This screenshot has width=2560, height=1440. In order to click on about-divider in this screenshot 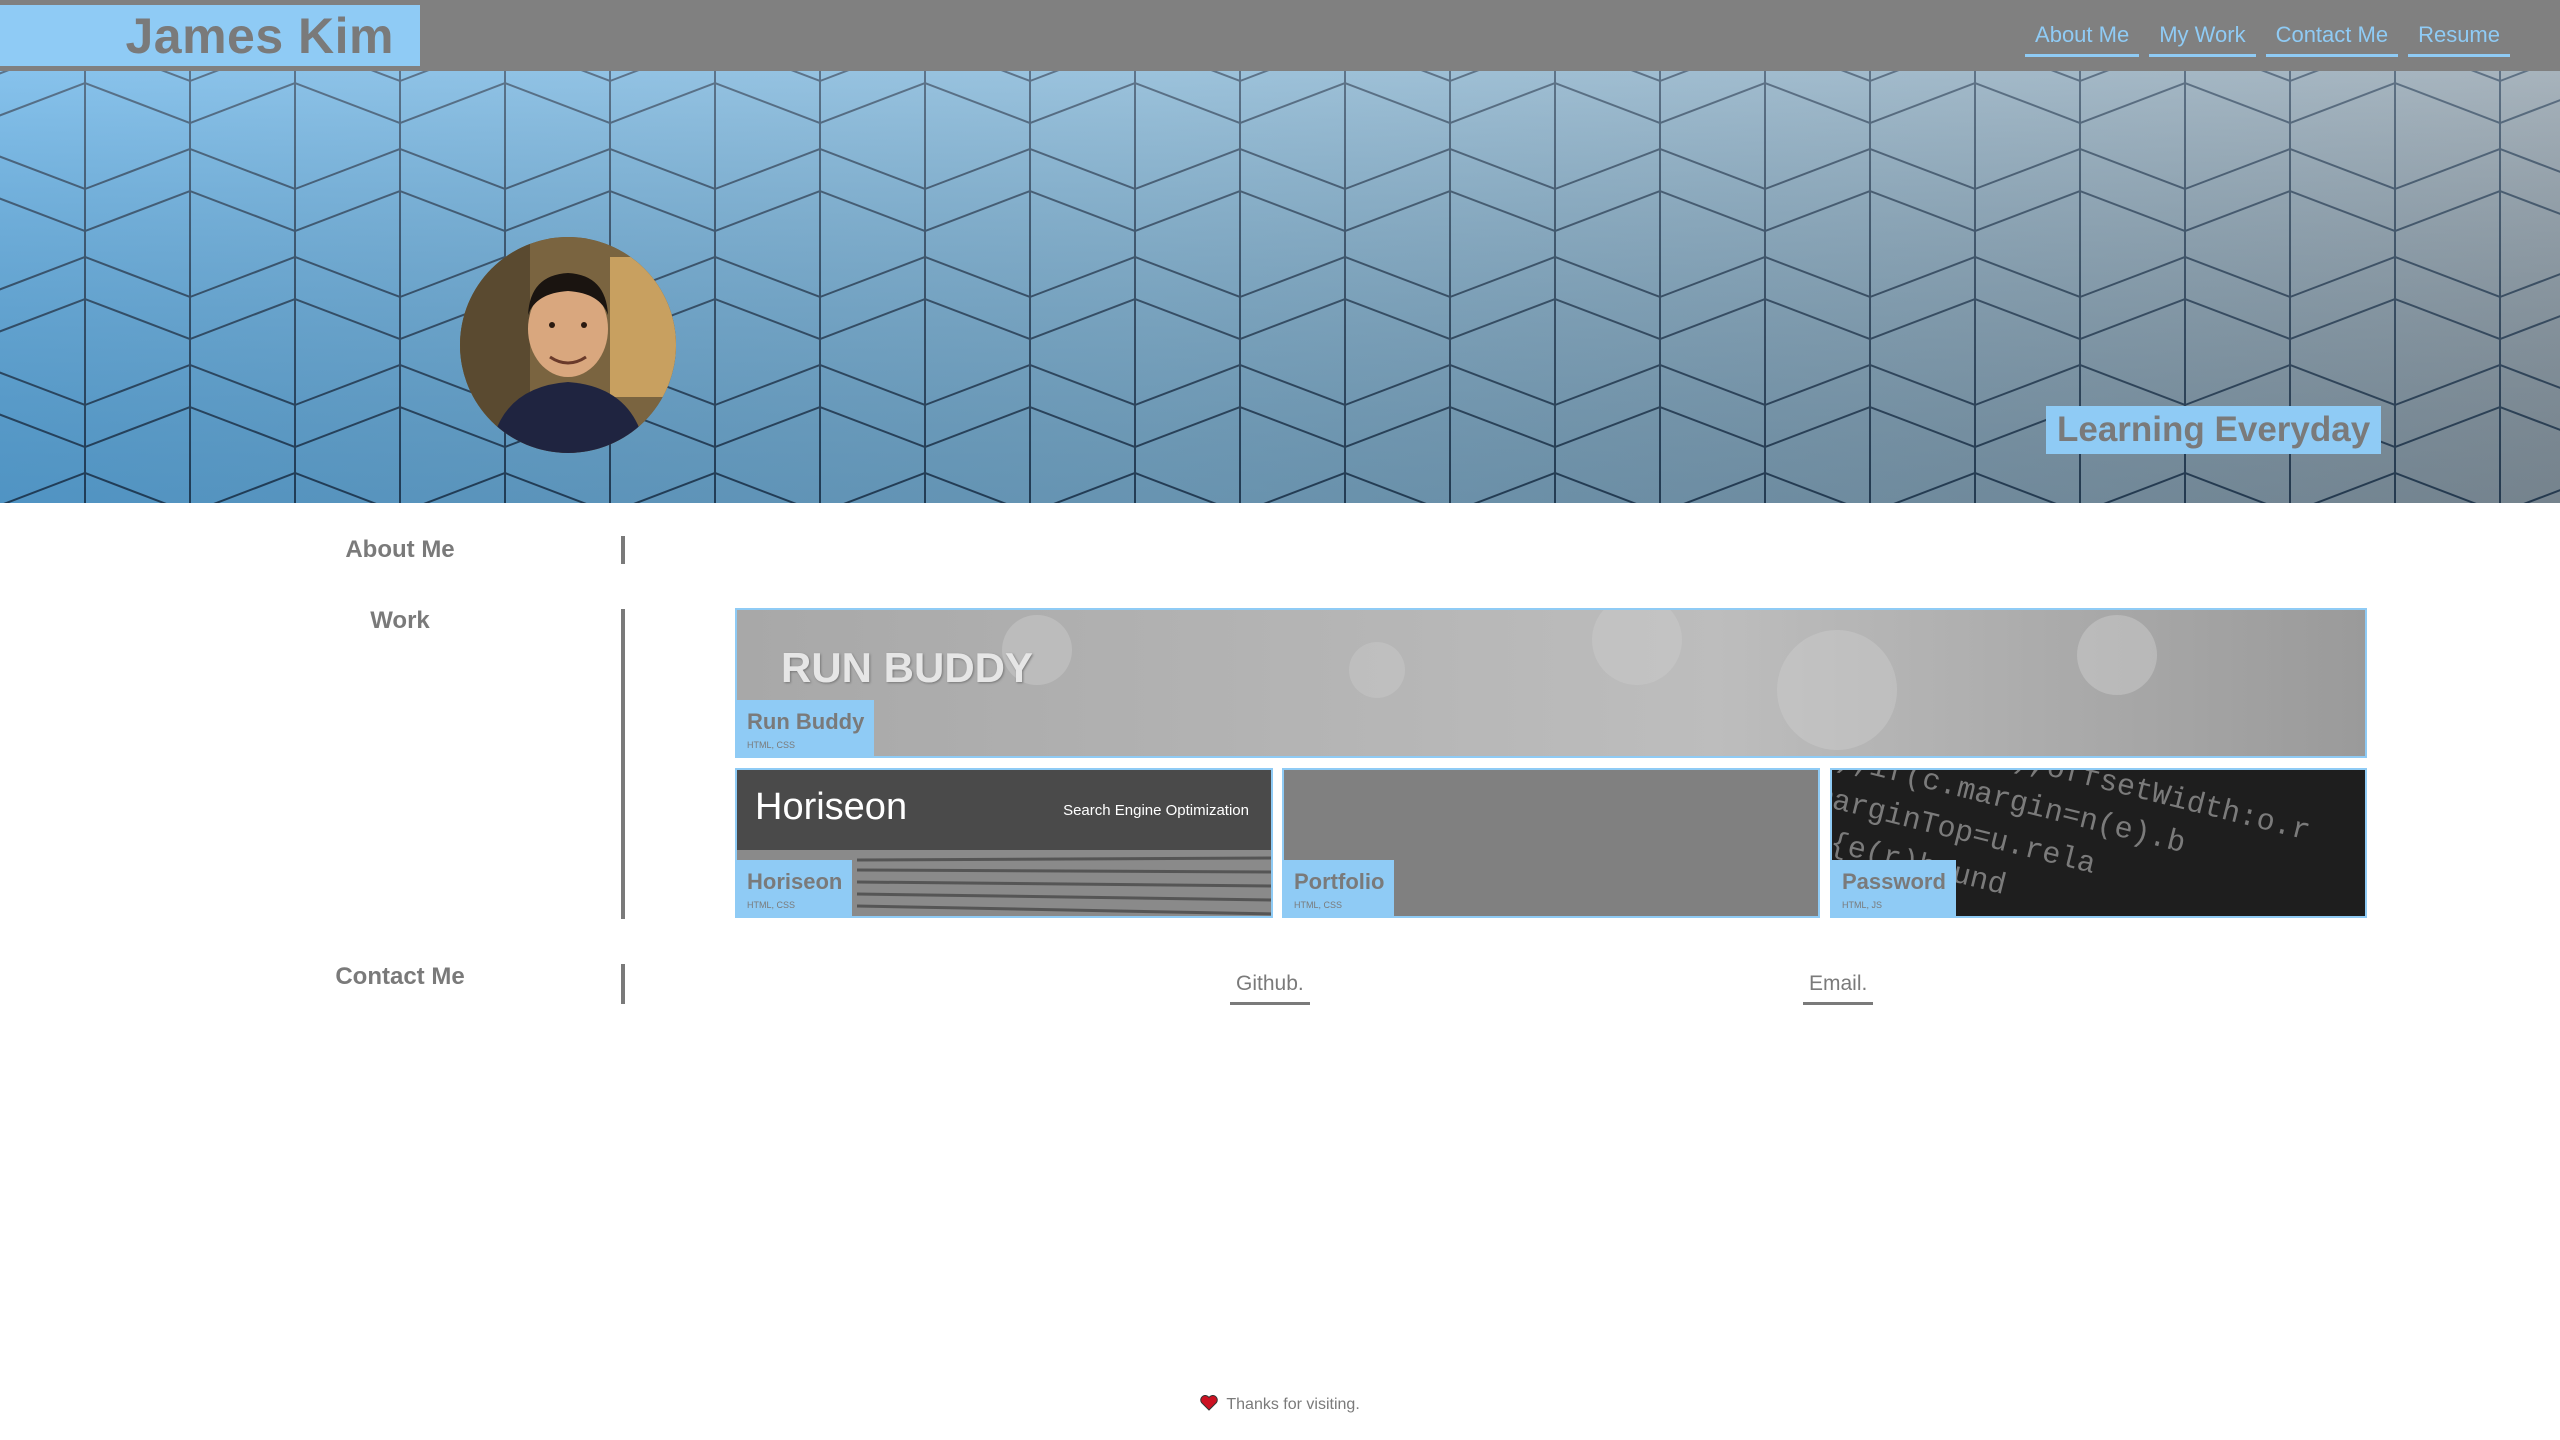, I will do `click(623, 550)`.